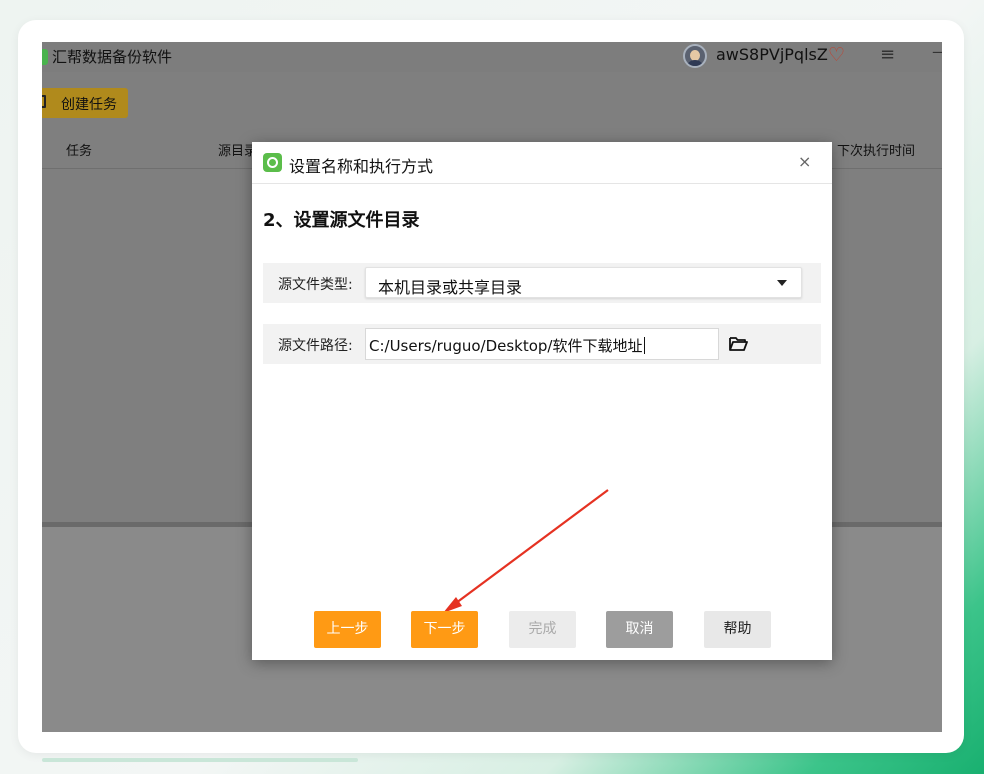 The image size is (984, 774). Describe the element at coordinates (45, 57) in the screenshot. I see `app-logo-icon` at that location.